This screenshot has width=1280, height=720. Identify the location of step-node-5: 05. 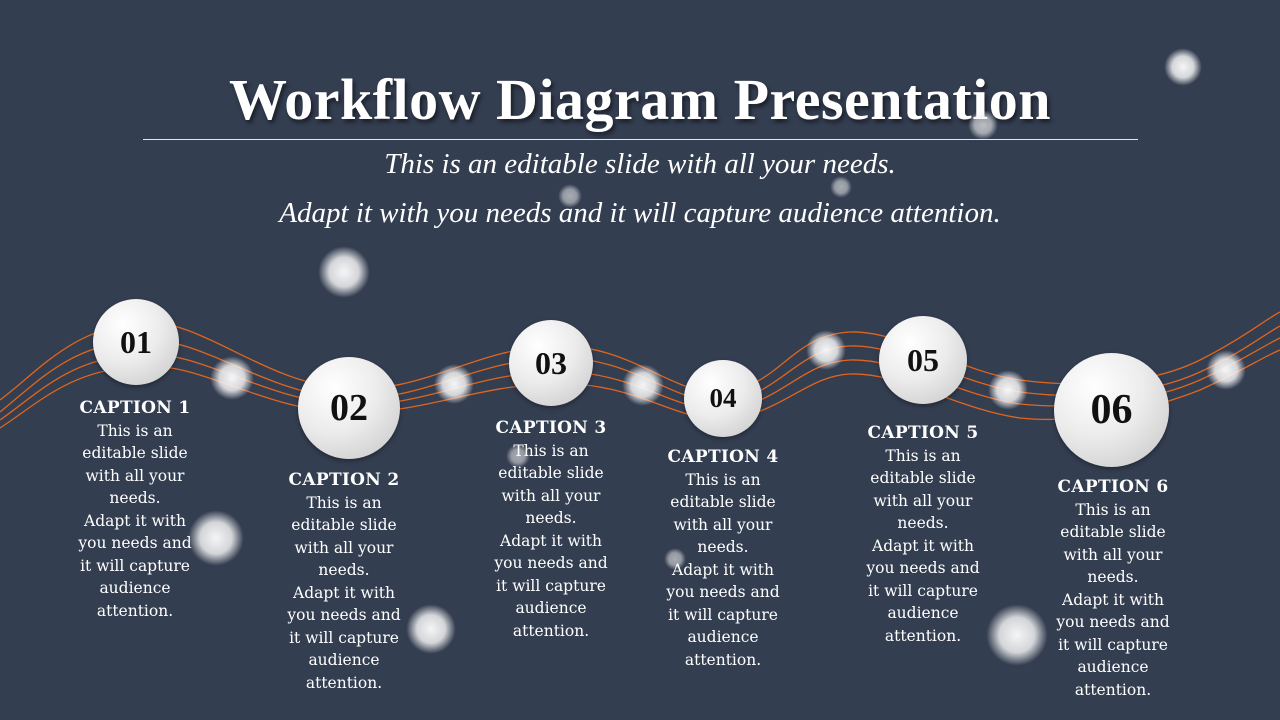
(923, 360).